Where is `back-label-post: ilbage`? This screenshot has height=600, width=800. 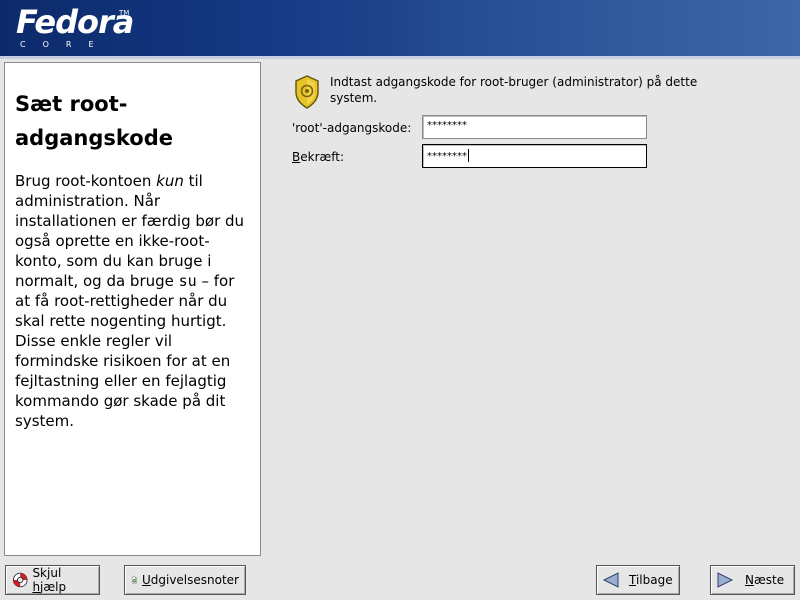 back-label-post: ilbage is located at coordinates (654, 580).